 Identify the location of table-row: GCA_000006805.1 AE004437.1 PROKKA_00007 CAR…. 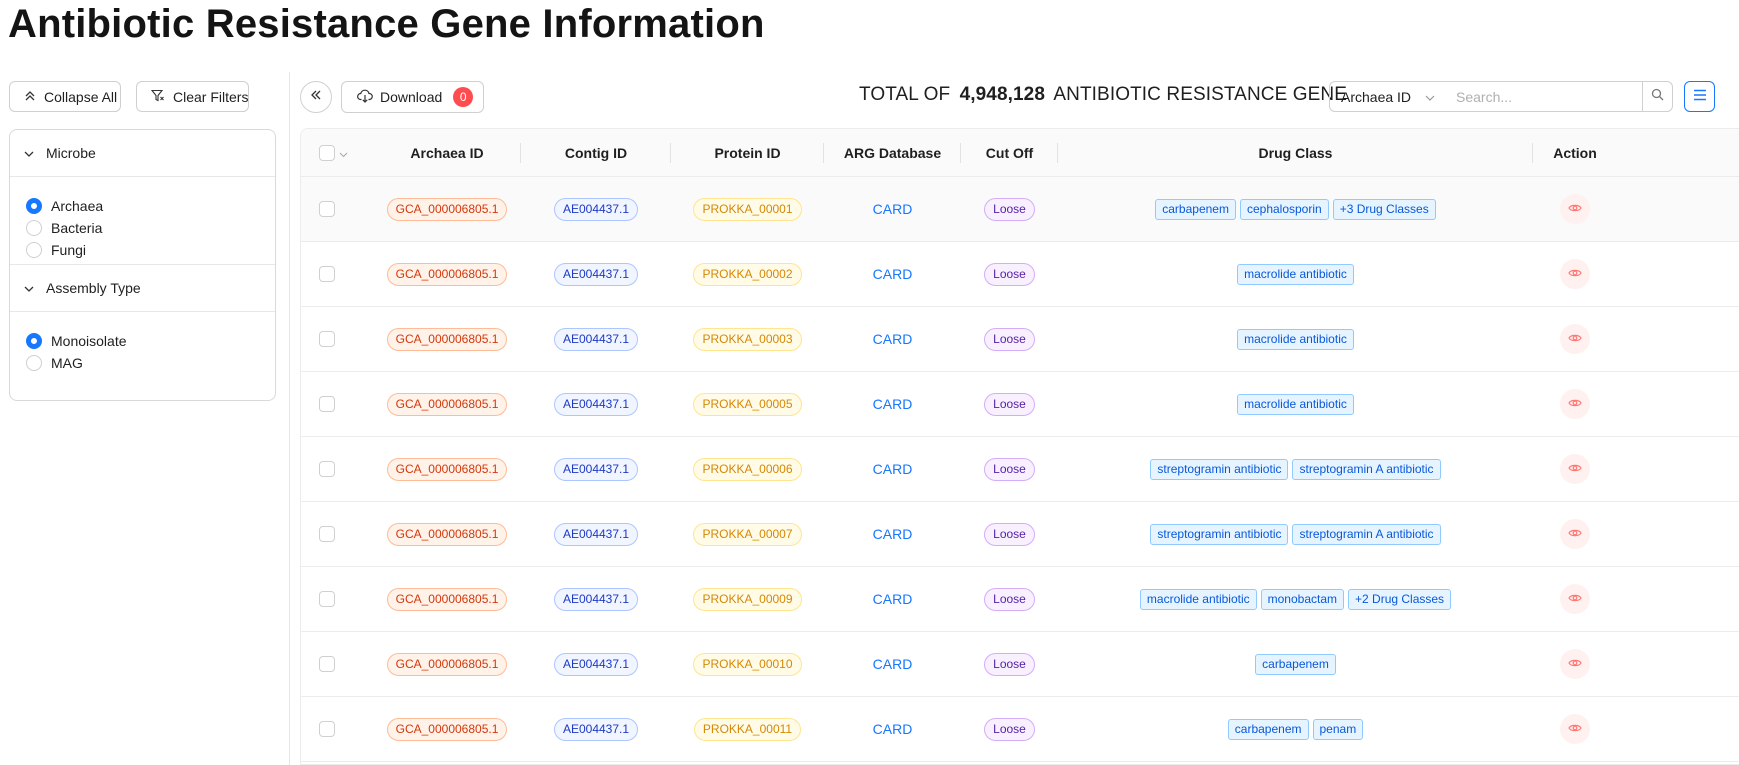
(1020, 534).